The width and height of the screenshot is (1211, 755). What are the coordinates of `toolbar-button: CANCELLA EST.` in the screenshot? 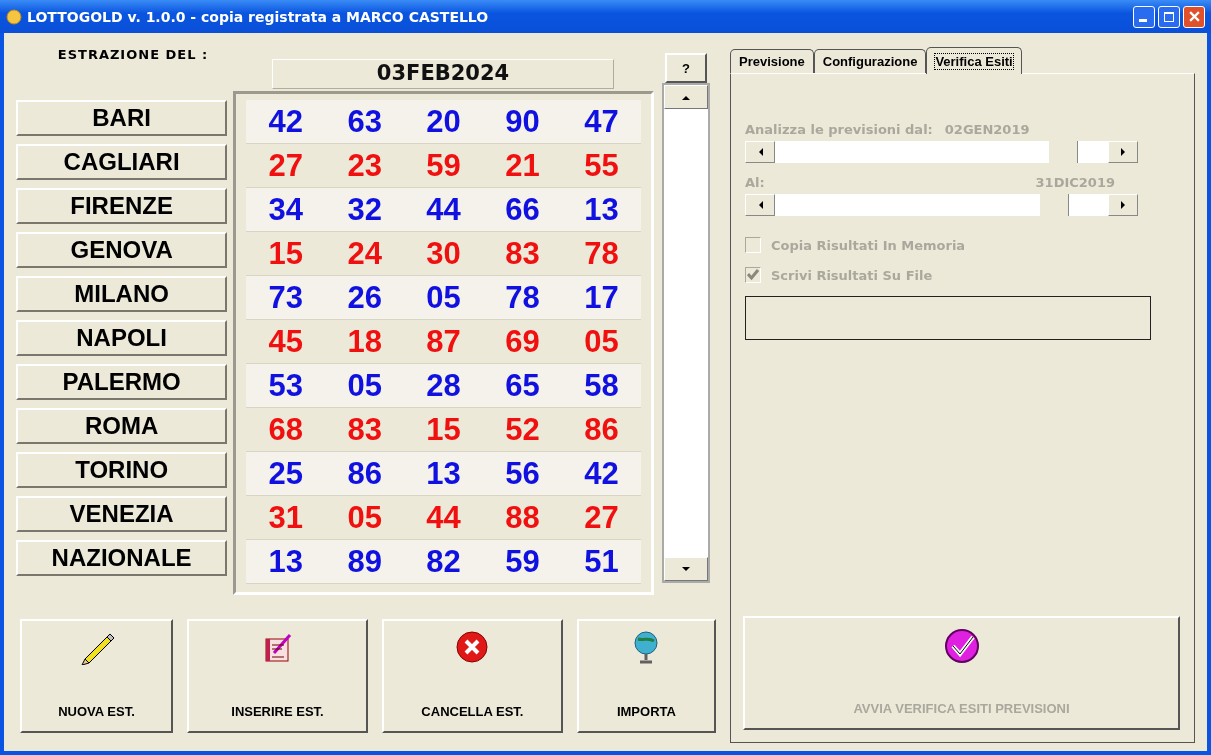 It's located at (472, 676).